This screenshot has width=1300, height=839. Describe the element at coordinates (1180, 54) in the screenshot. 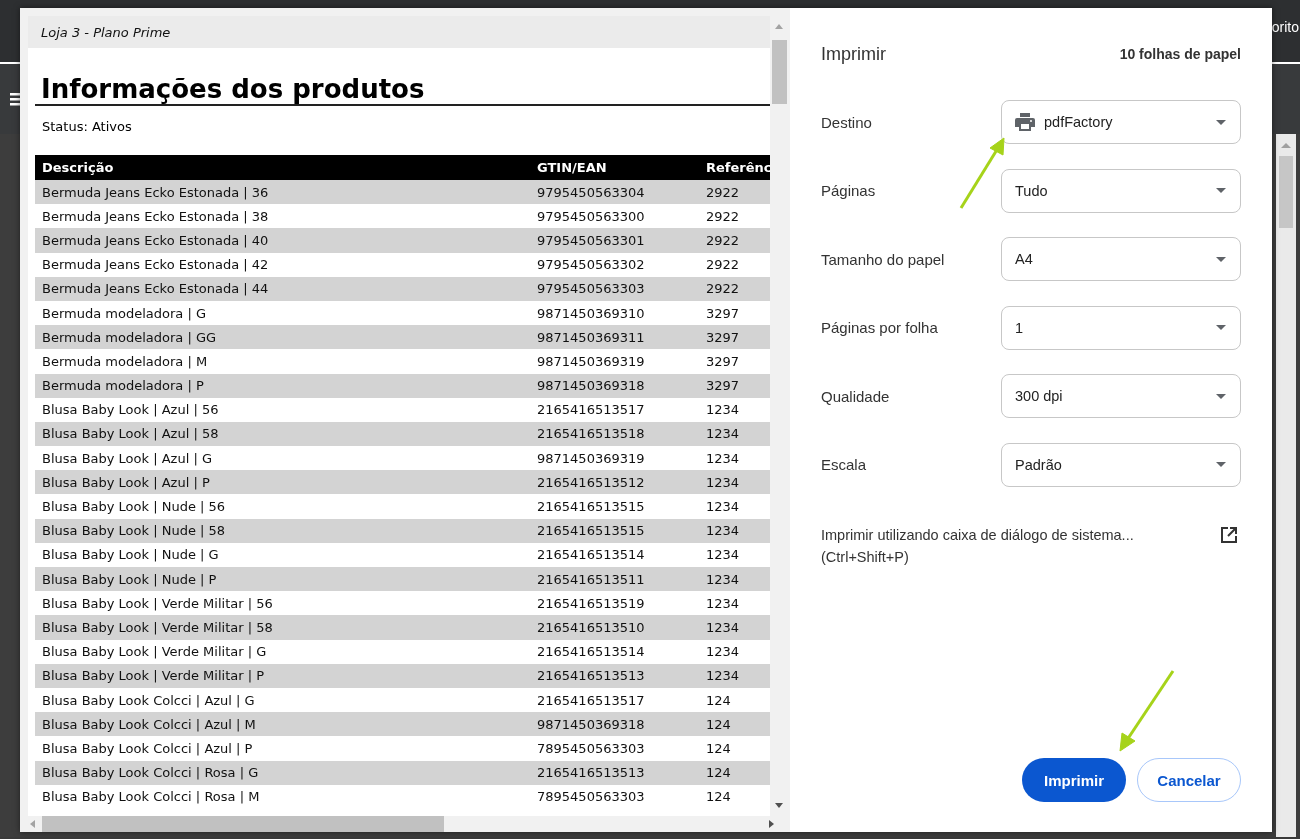

I see `sheet-count: 10 folhas de papel` at that location.